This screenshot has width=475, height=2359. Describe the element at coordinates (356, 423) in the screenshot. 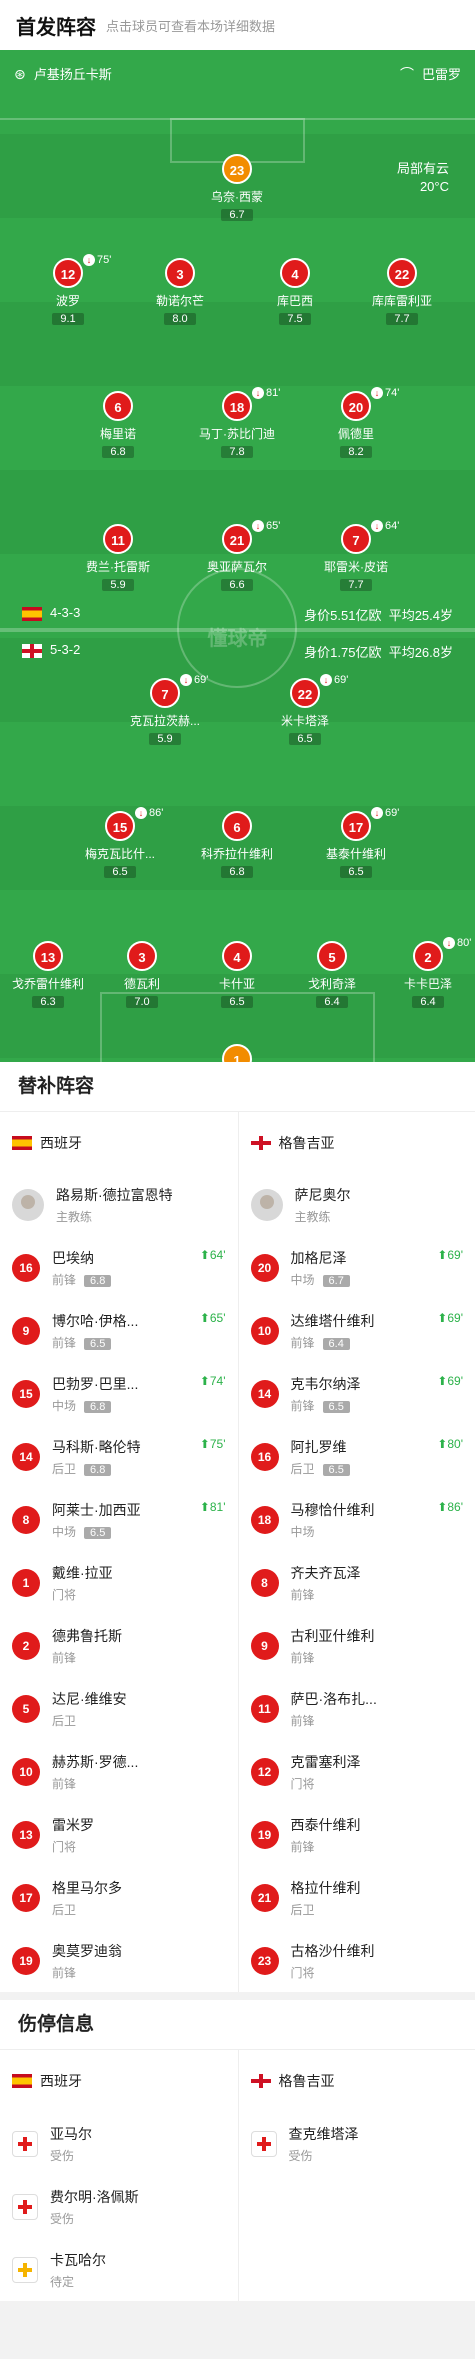

I see `pitch-player: 20 ↓ 74' 佩德里 8.2` at that location.